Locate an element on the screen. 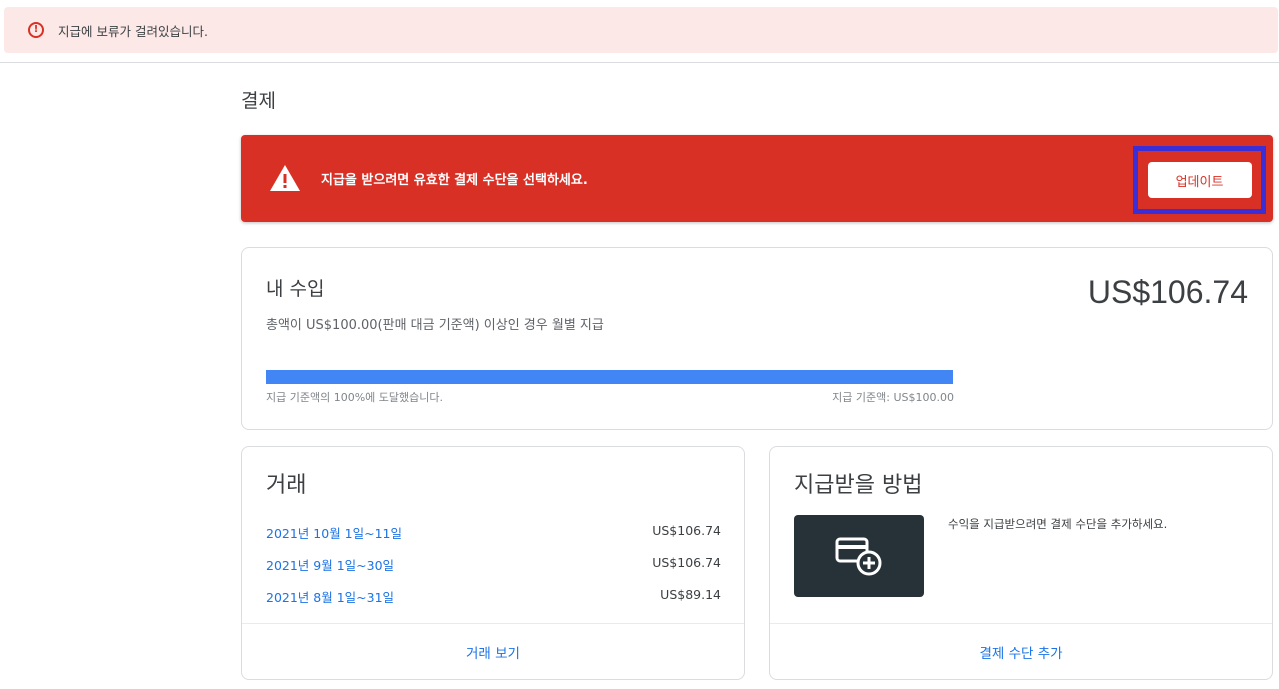 Image resolution: width=1279 pixels, height=689 pixels. table-row: 2021년 10월 1일~11일 US$106.74 is located at coordinates (493, 532).